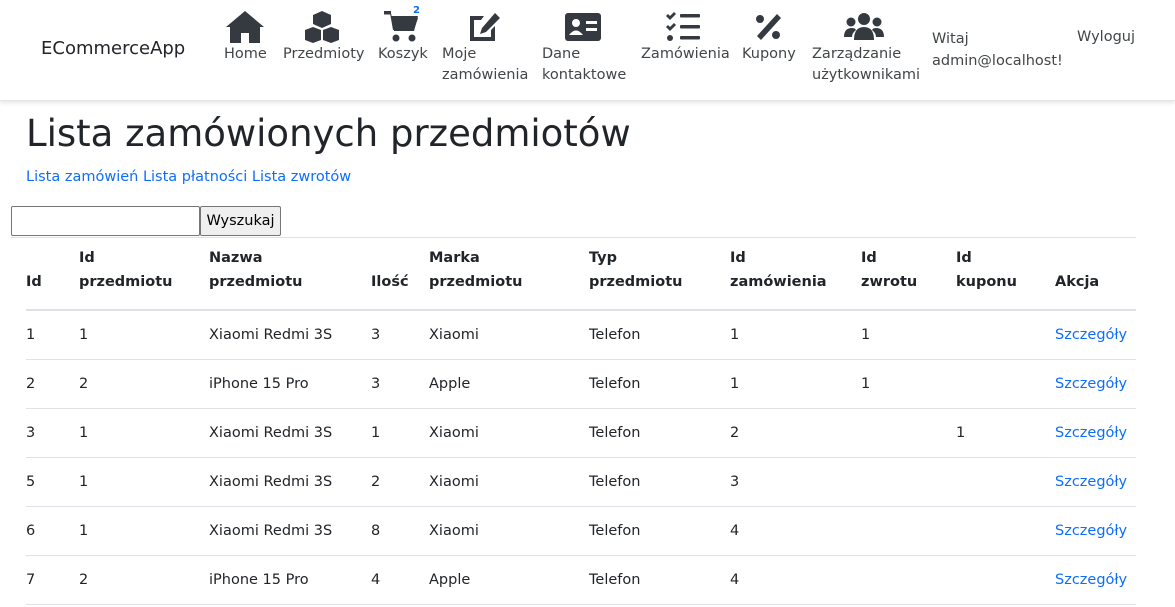  Describe the element at coordinates (400, 531) in the screenshot. I see `cell-quantity: 8` at that location.